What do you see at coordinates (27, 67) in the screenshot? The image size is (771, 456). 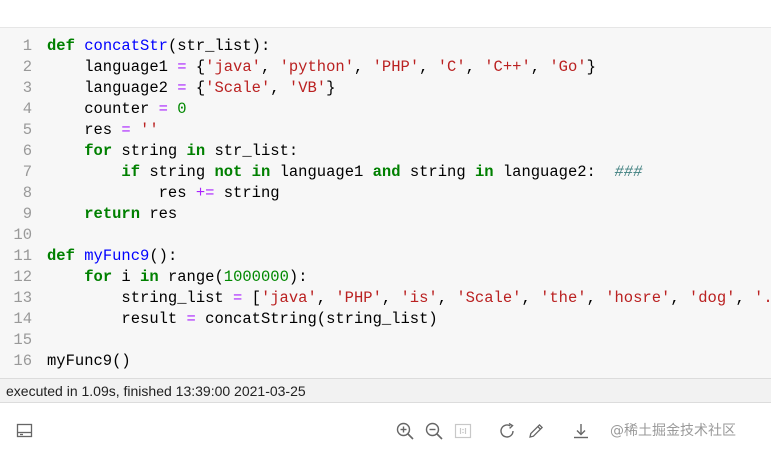 I see `line-number: 2` at bounding box center [27, 67].